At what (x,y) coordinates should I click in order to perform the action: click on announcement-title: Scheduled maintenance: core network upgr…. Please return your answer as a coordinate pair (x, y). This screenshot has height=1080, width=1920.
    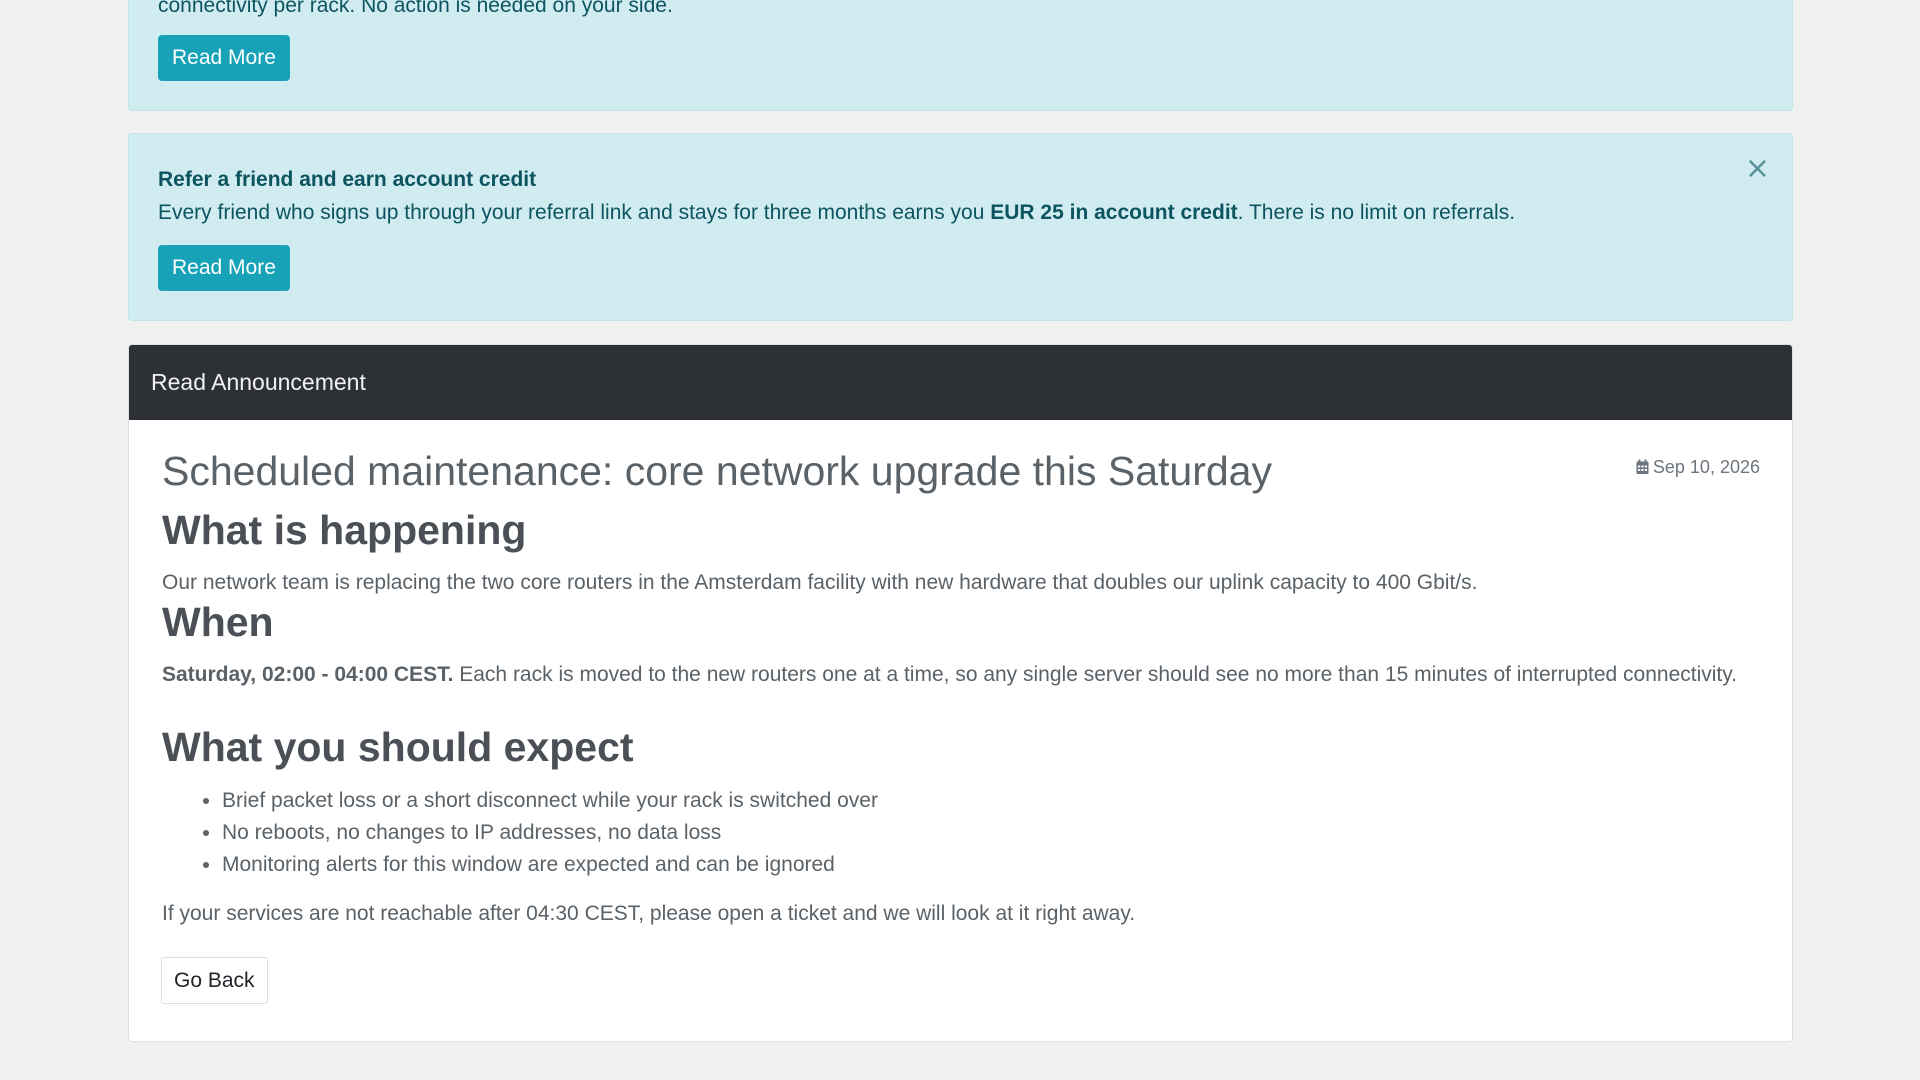
    Looking at the image, I should click on (717, 471).